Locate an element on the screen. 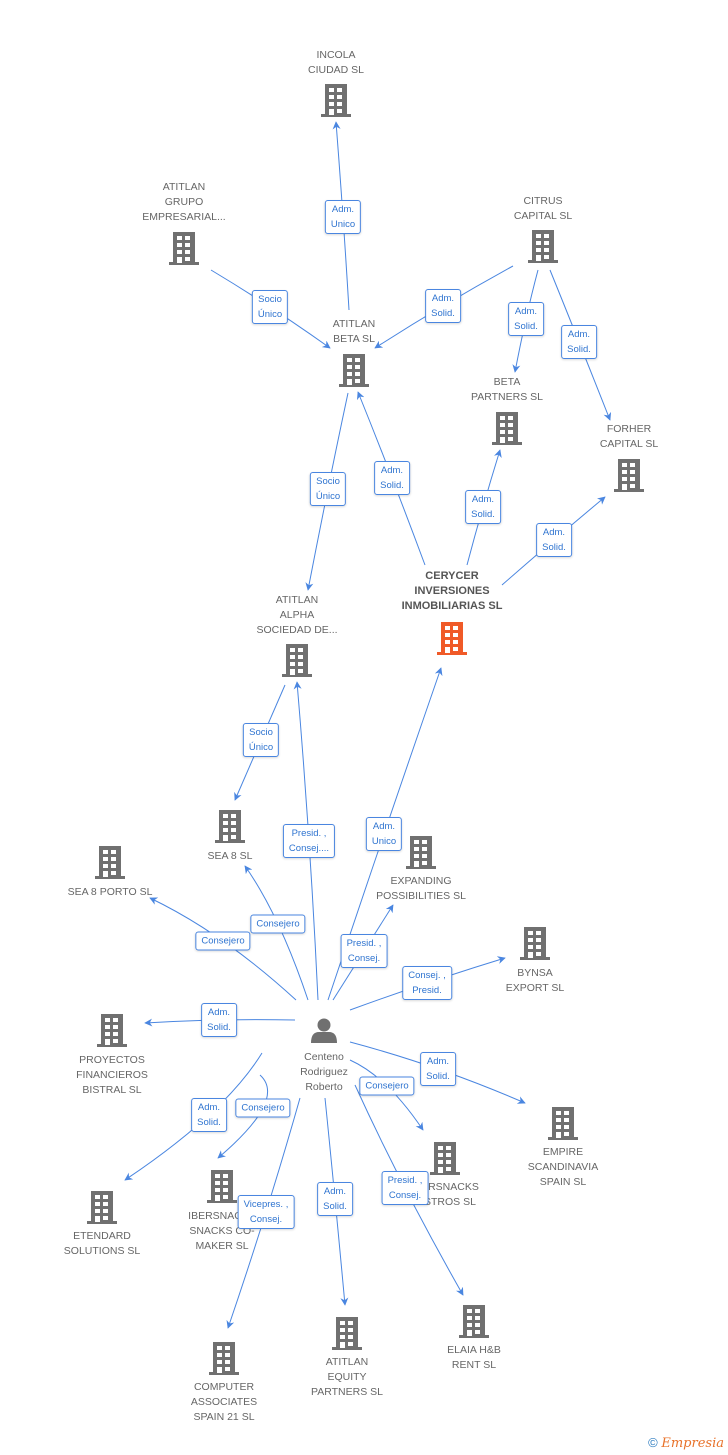 This screenshot has width=728, height=1455. node-label-sea8: SEA 8 SL is located at coordinates (230, 856).